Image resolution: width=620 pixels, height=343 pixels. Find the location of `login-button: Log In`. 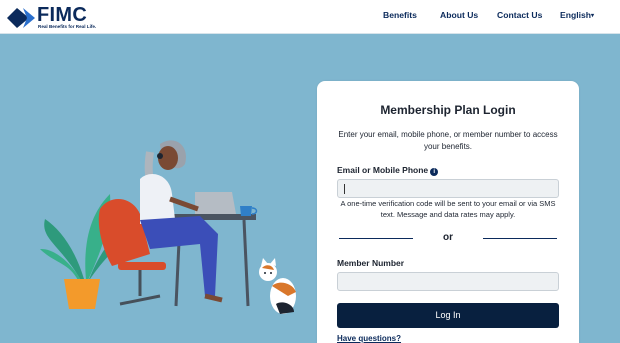

login-button: Log In is located at coordinates (448, 315).